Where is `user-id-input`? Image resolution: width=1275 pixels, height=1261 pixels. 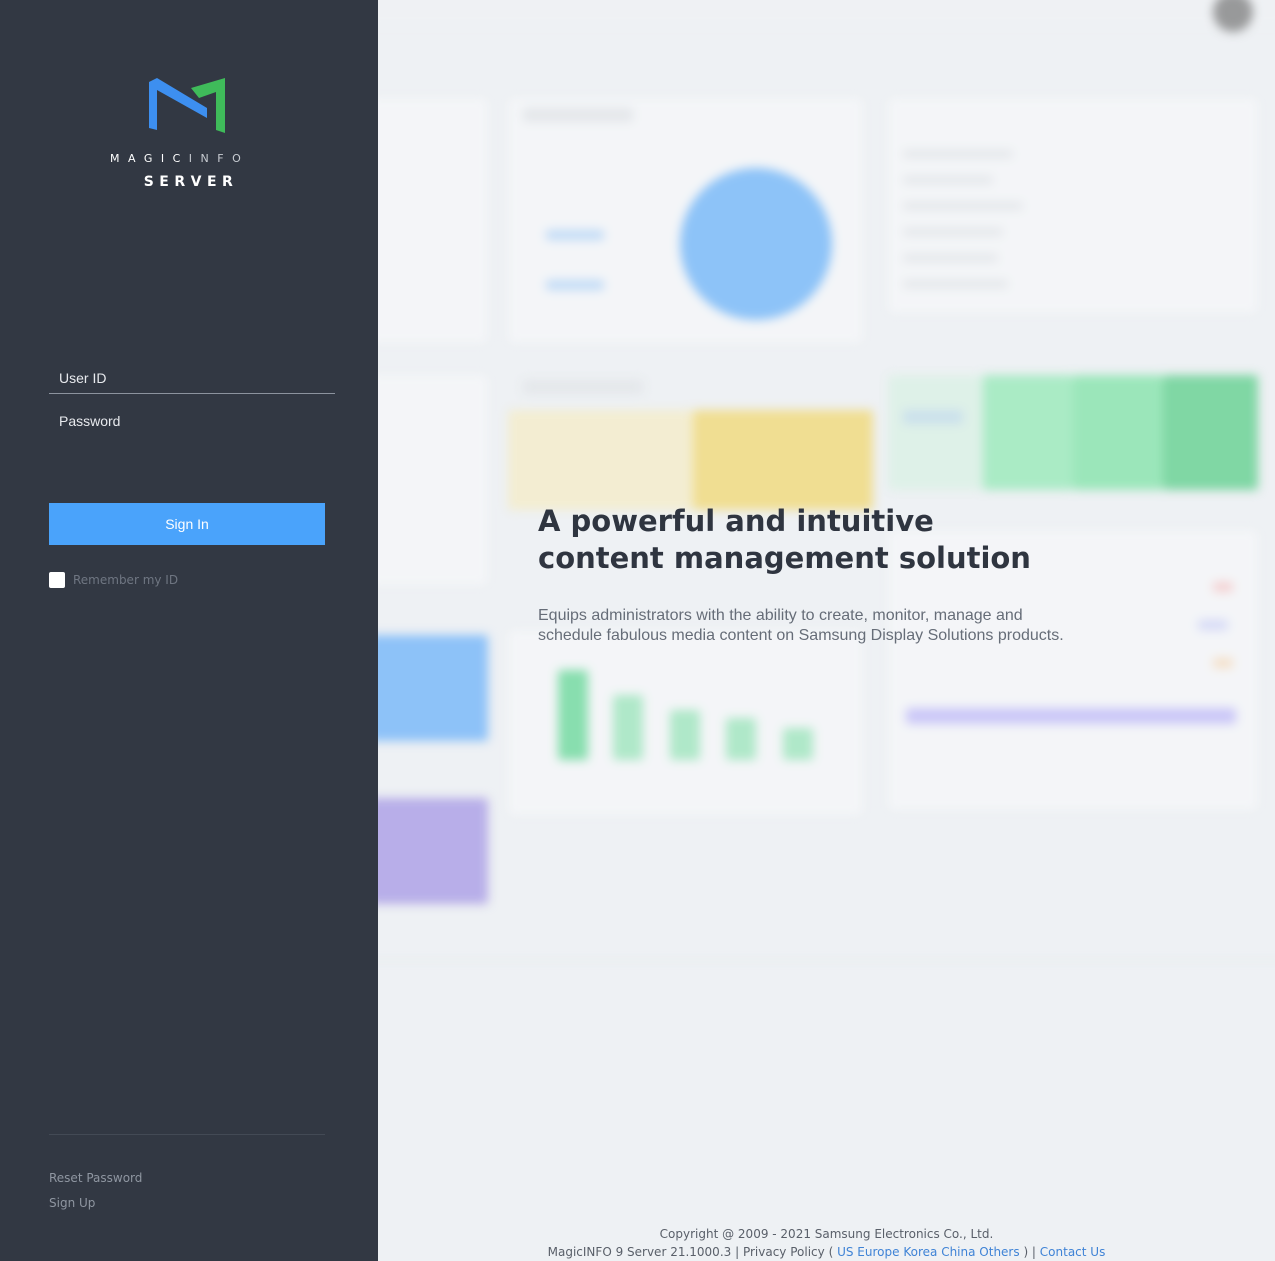
user-id-input is located at coordinates (192, 378).